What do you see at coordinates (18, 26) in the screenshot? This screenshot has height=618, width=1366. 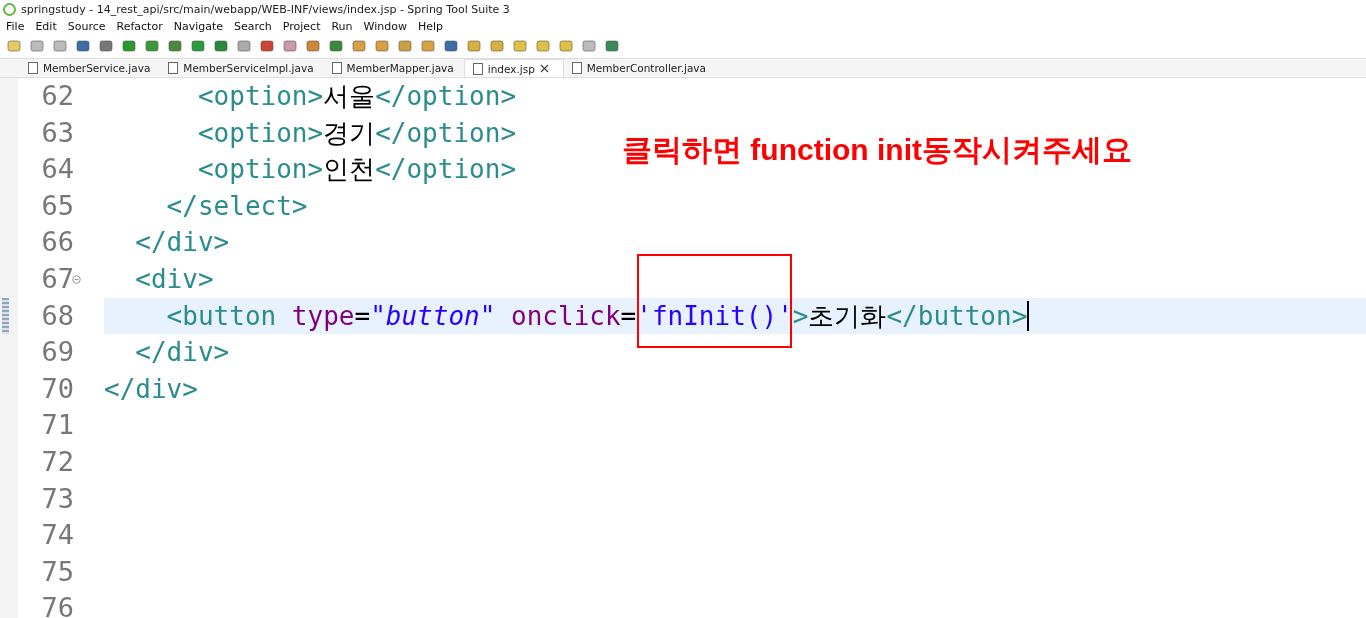 I see `menu-item: File` at bounding box center [18, 26].